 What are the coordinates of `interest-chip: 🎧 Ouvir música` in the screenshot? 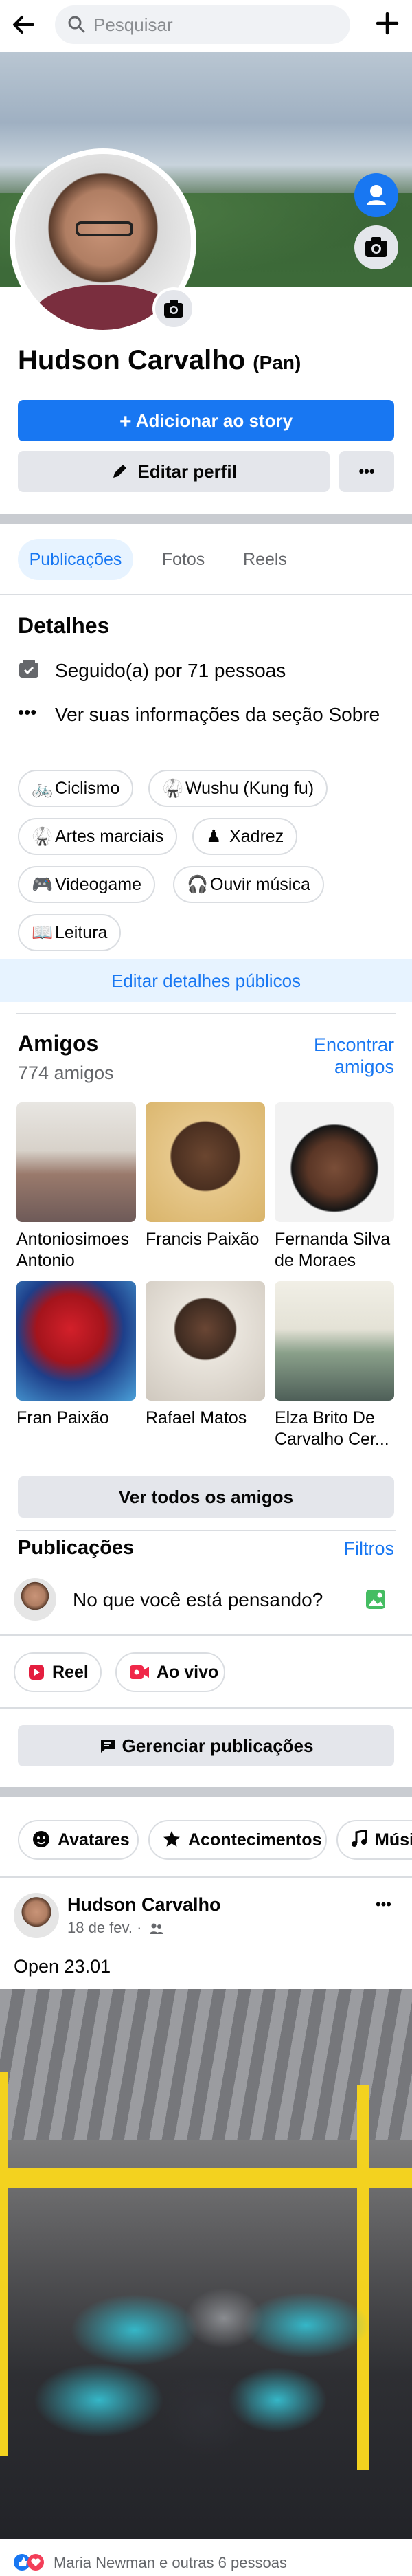 It's located at (248, 884).